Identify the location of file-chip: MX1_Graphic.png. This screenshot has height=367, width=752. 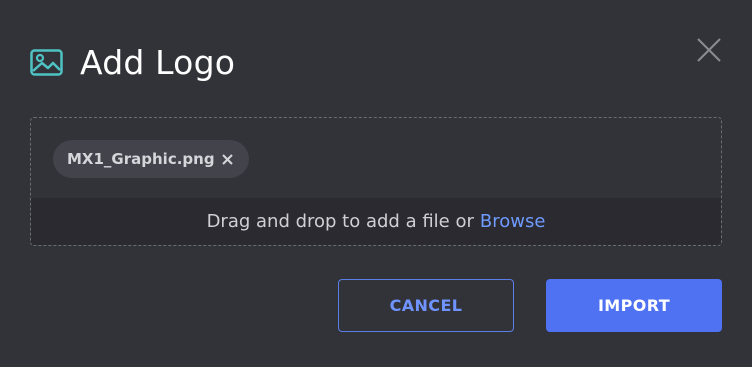
(151, 159).